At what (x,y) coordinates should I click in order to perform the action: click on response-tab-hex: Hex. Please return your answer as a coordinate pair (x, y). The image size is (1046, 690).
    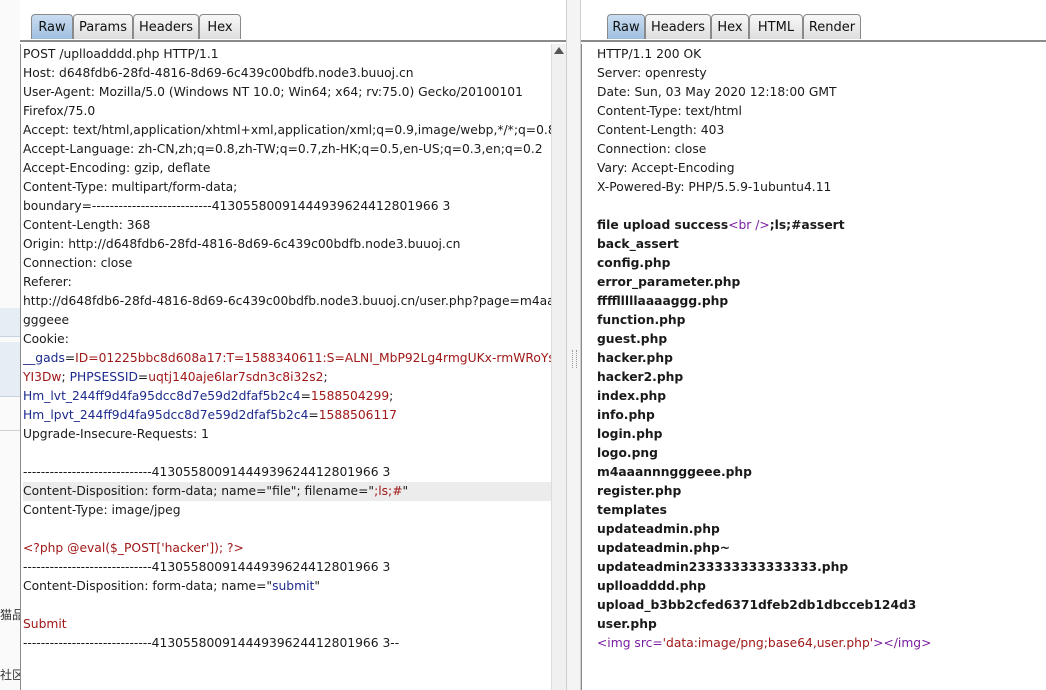
    Looking at the image, I should click on (730, 26).